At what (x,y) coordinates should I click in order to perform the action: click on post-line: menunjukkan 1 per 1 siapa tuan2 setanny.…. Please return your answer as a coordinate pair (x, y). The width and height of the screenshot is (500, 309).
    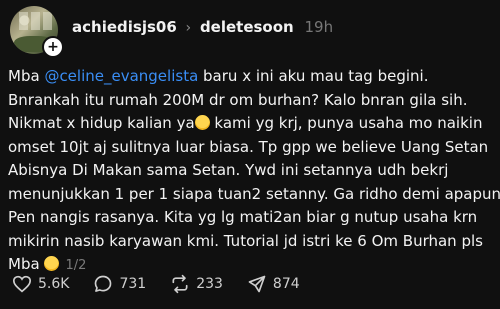
    Looking at the image, I should click on (254, 193).